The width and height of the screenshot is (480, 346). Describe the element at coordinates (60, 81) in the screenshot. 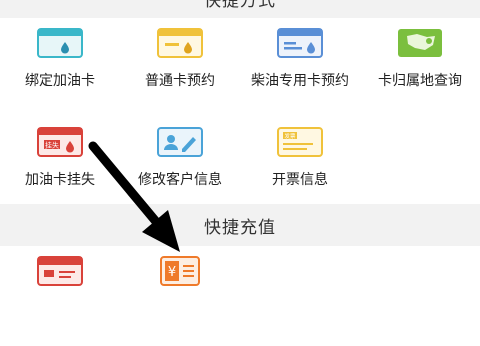

I see `quick-bind-card-label: 绑定加油卡` at that location.